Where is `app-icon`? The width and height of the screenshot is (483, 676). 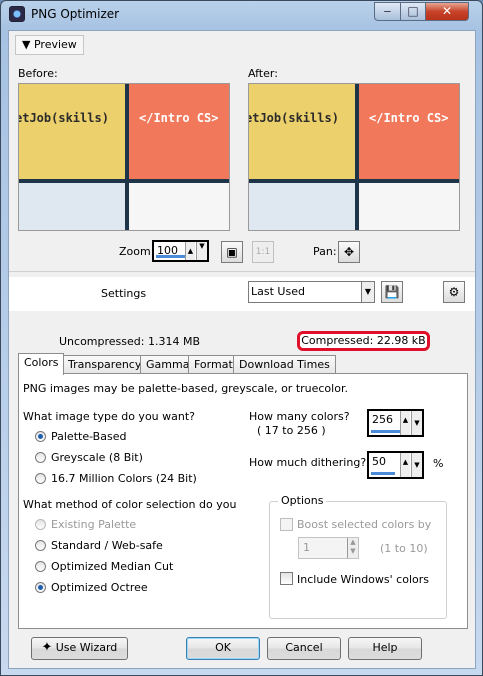
app-icon is located at coordinates (17, 14).